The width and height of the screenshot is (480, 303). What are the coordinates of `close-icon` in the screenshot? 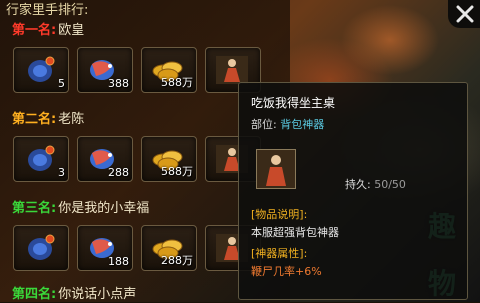 It's located at (465, 14).